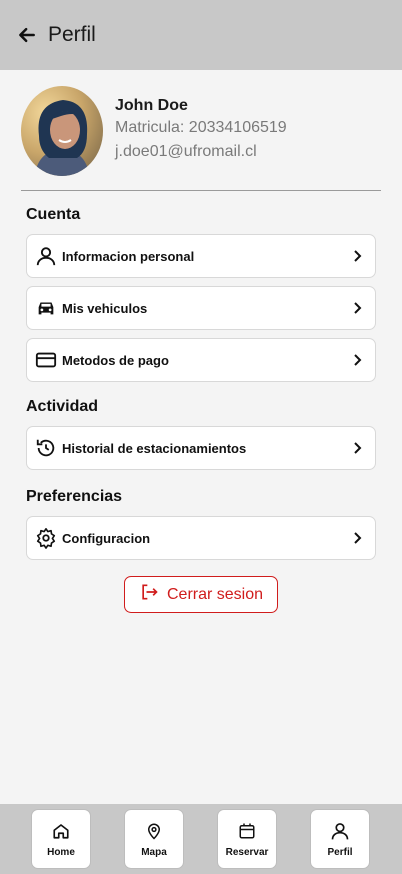  Describe the element at coordinates (154, 852) in the screenshot. I see `nav-label: Mapa` at that location.